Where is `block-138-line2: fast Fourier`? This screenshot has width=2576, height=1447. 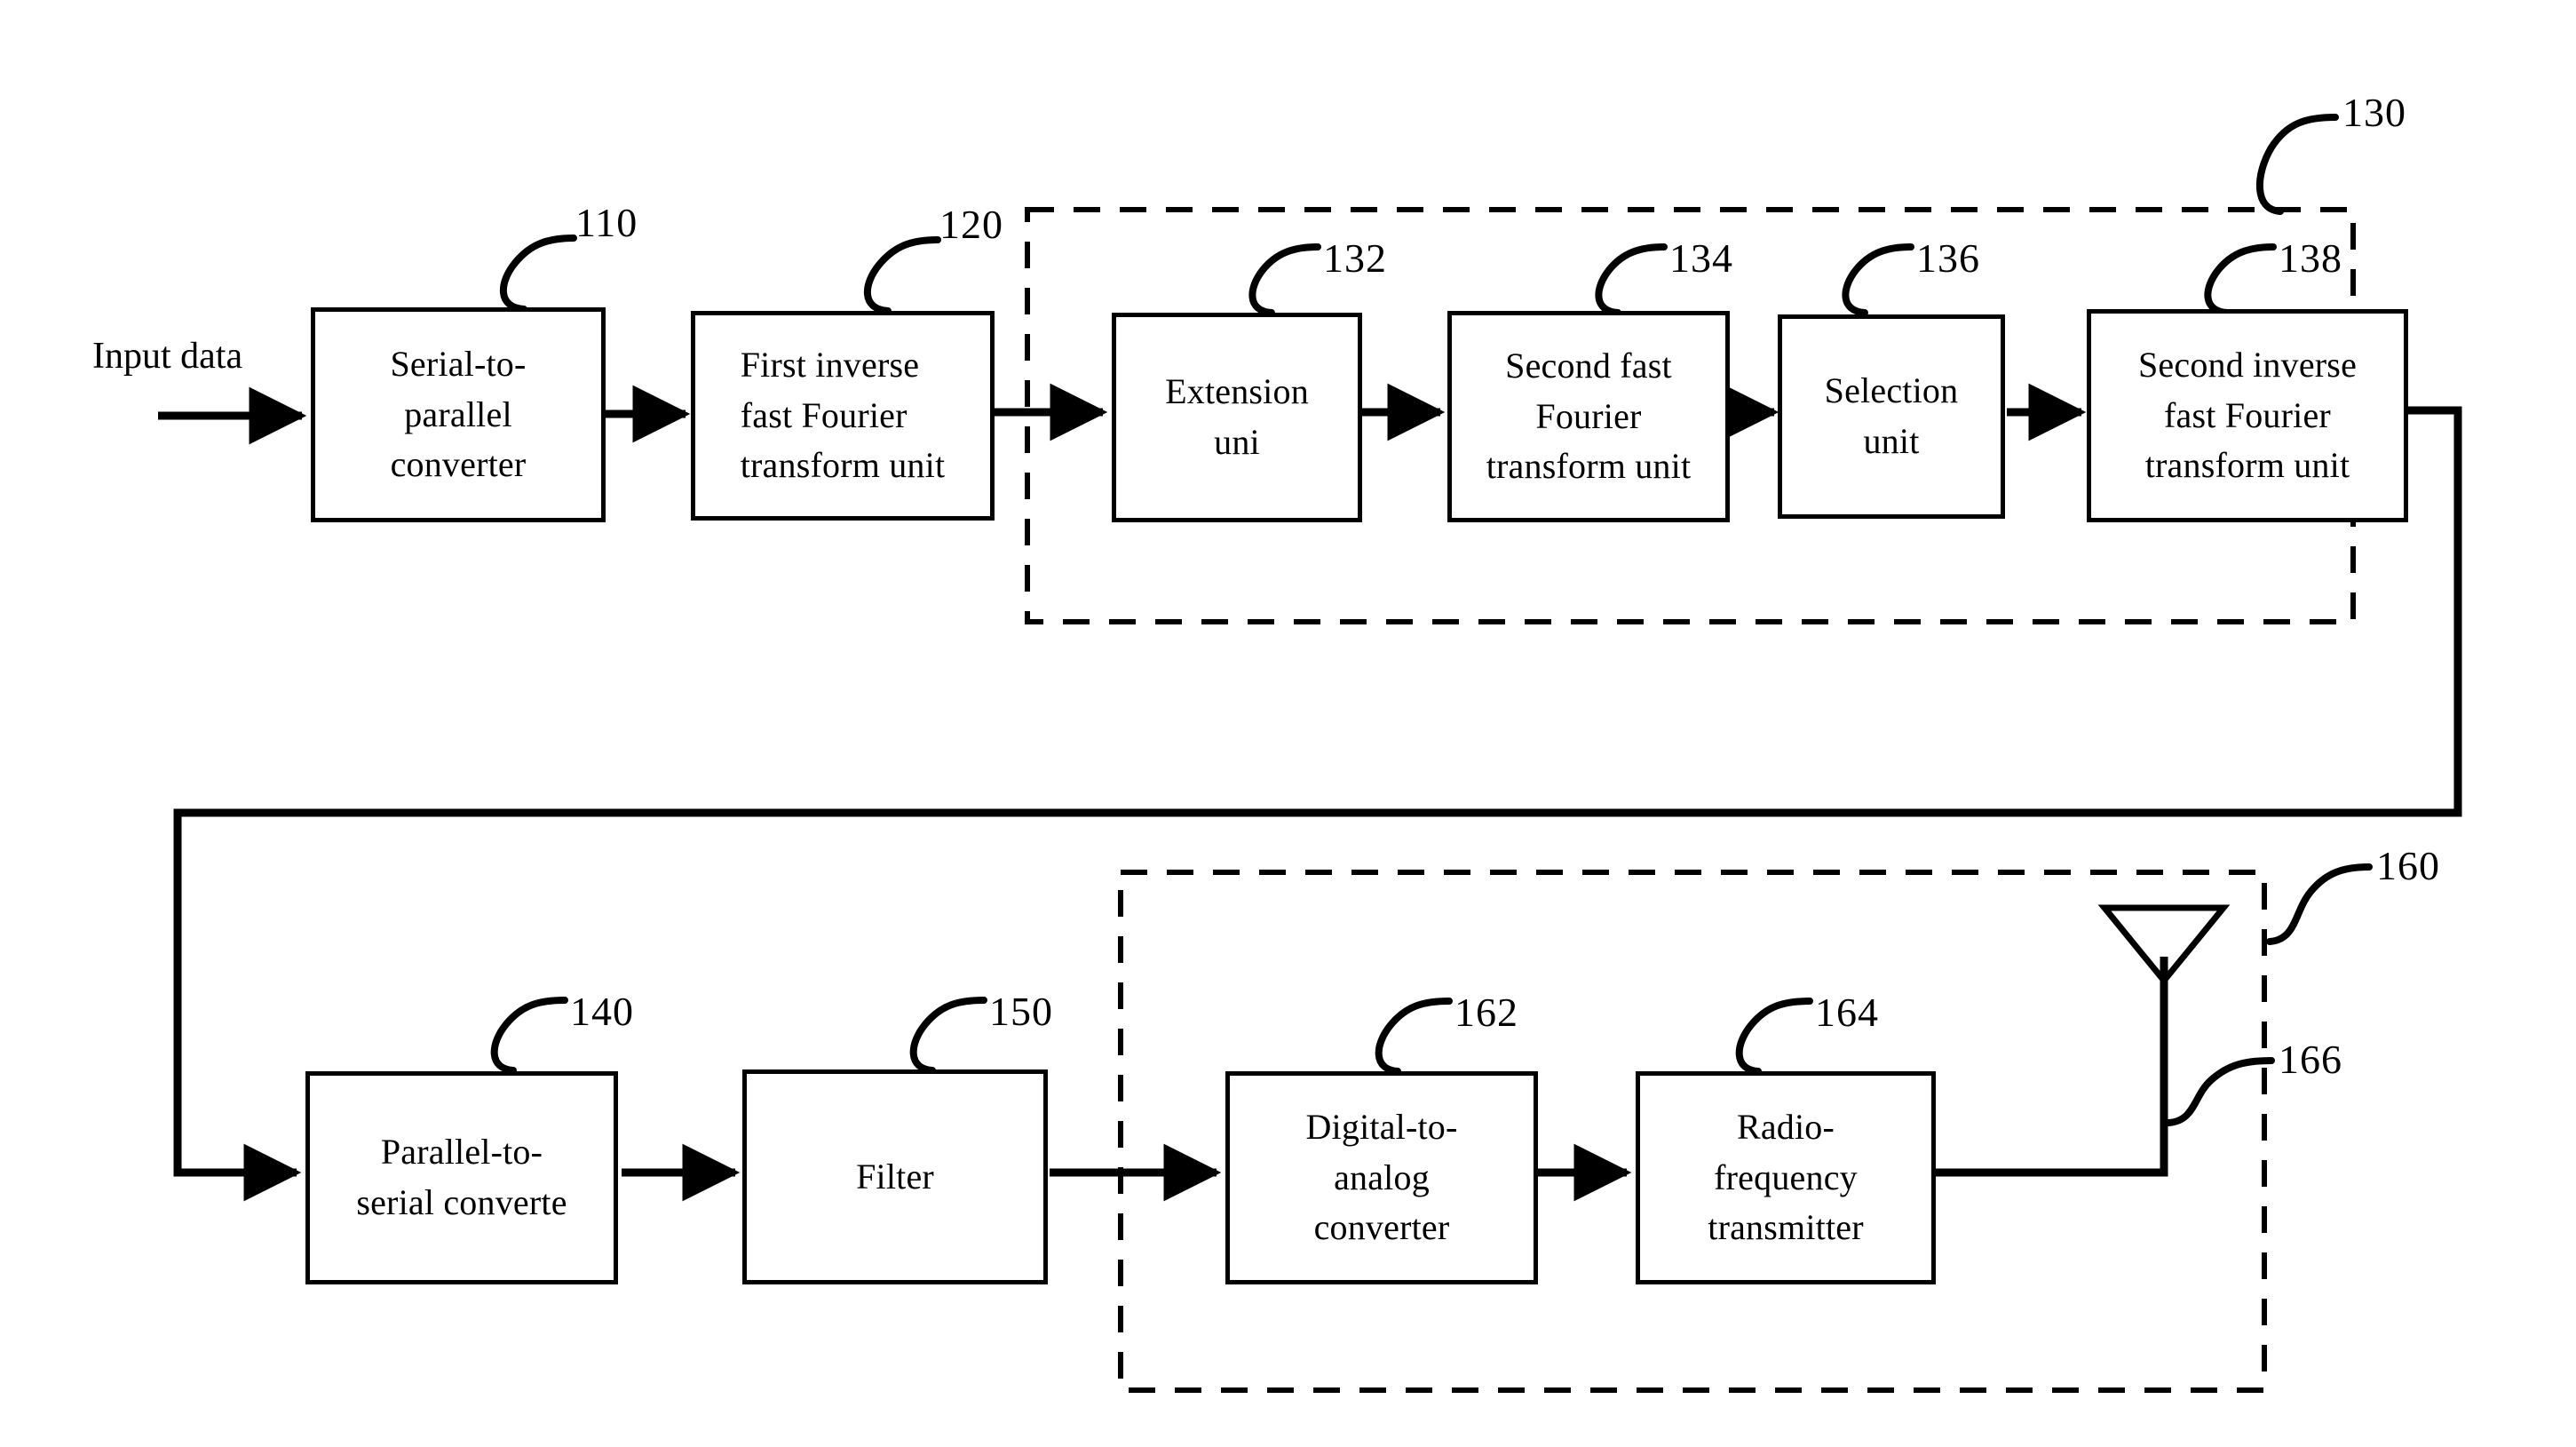 block-138-line2: fast Fourier is located at coordinates (2248, 414).